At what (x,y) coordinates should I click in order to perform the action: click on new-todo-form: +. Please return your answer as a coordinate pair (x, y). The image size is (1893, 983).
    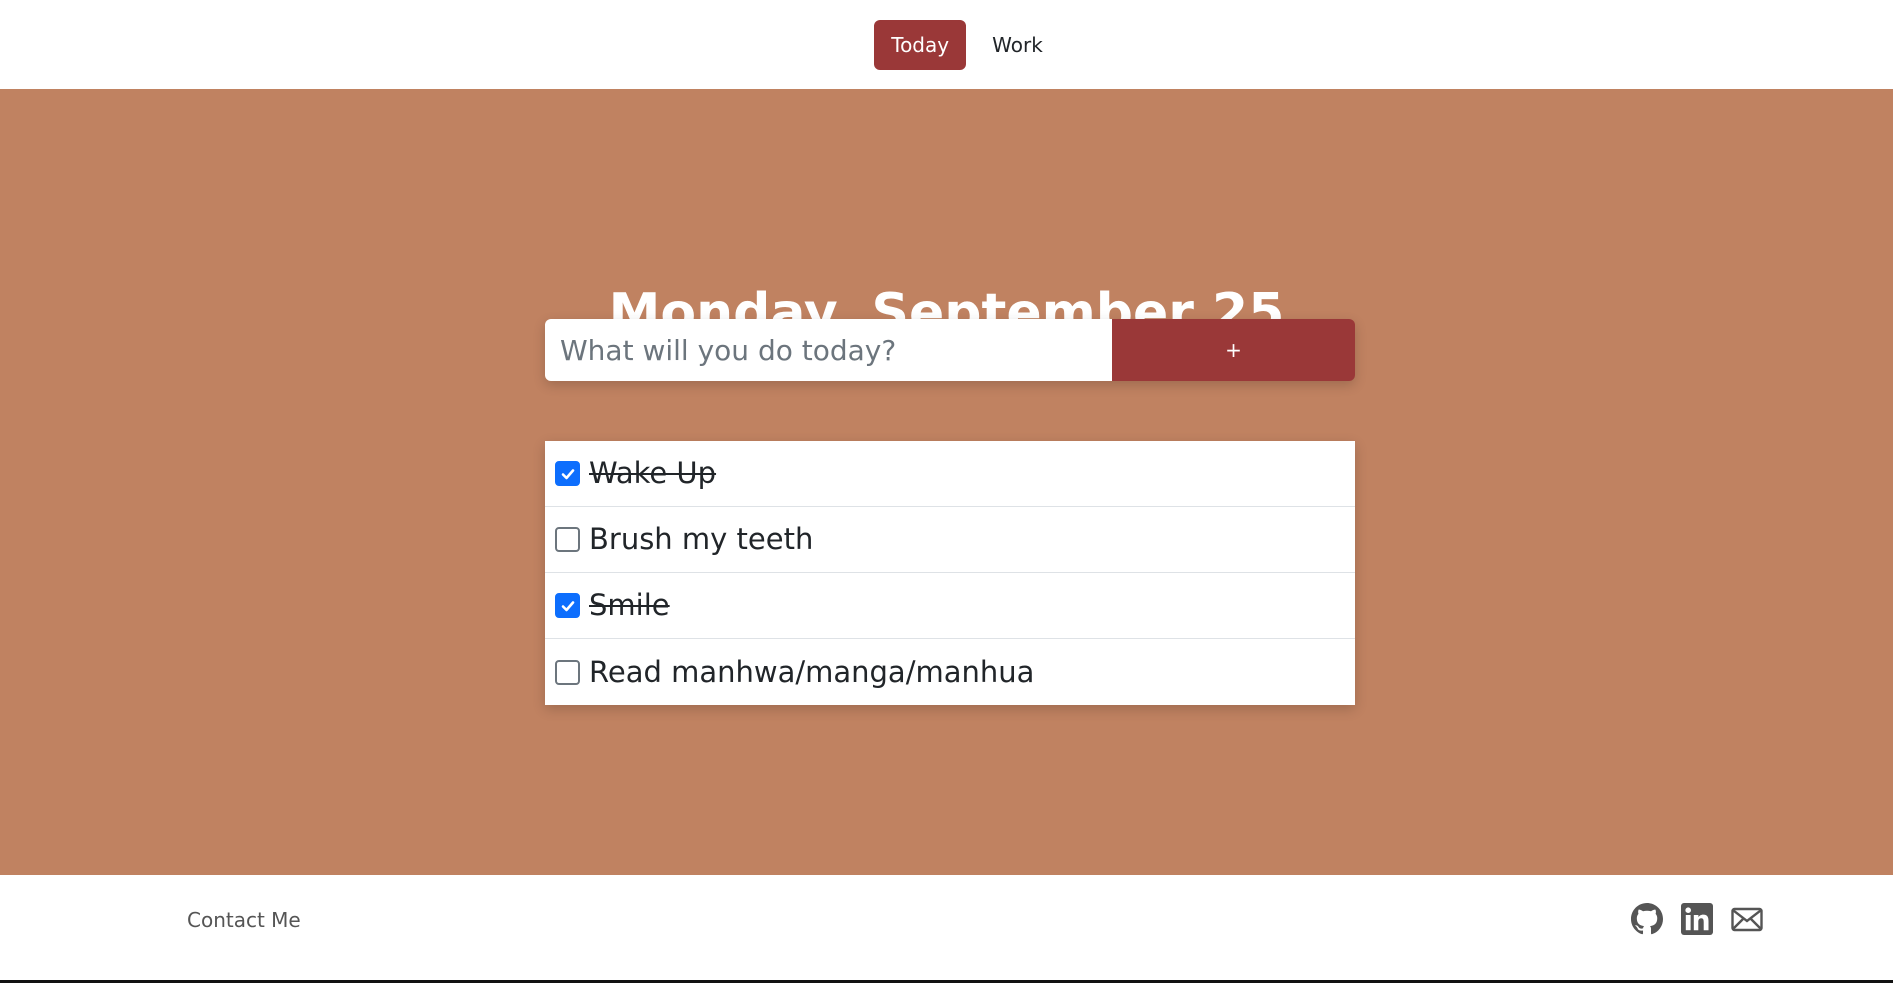
    Looking at the image, I should click on (950, 350).